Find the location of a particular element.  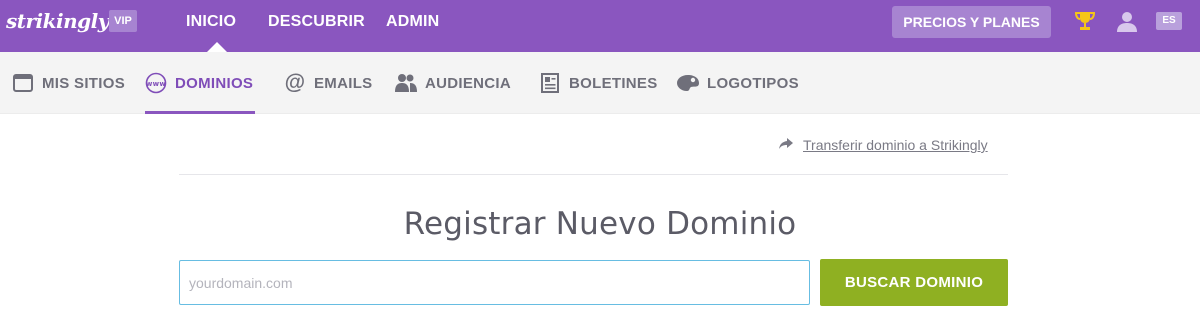

tab-dominios: www DOMINIOS is located at coordinates (199, 83).